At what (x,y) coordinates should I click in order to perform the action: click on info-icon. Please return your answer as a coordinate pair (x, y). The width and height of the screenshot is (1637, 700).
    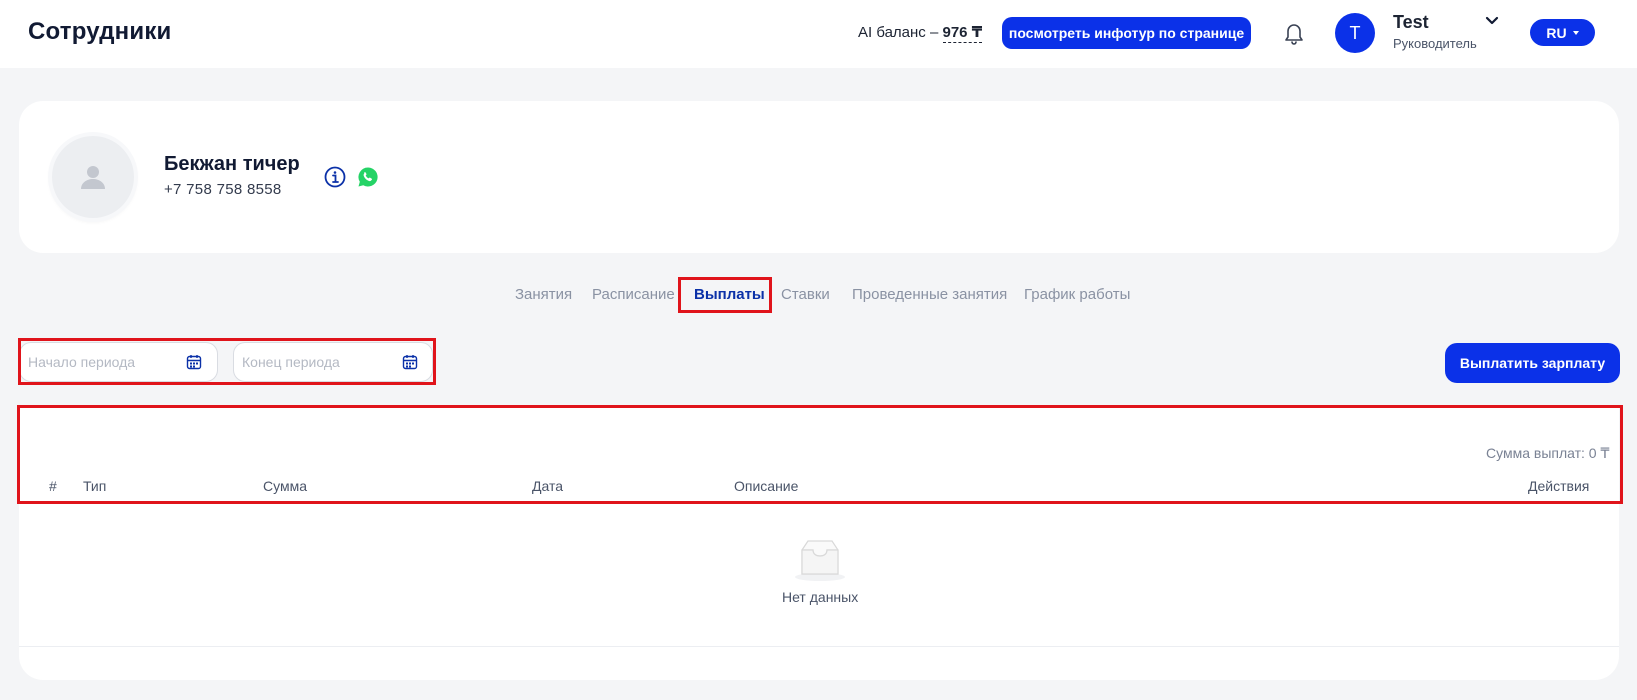
    Looking at the image, I should click on (335, 177).